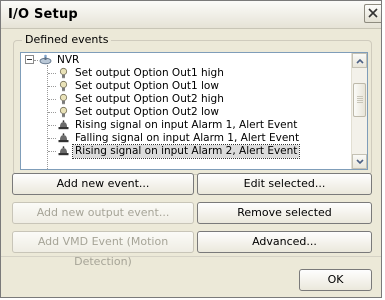 Image resolution: width=385 pixels, height=300 pixels. I want to click on close-button, so click(372, 13).